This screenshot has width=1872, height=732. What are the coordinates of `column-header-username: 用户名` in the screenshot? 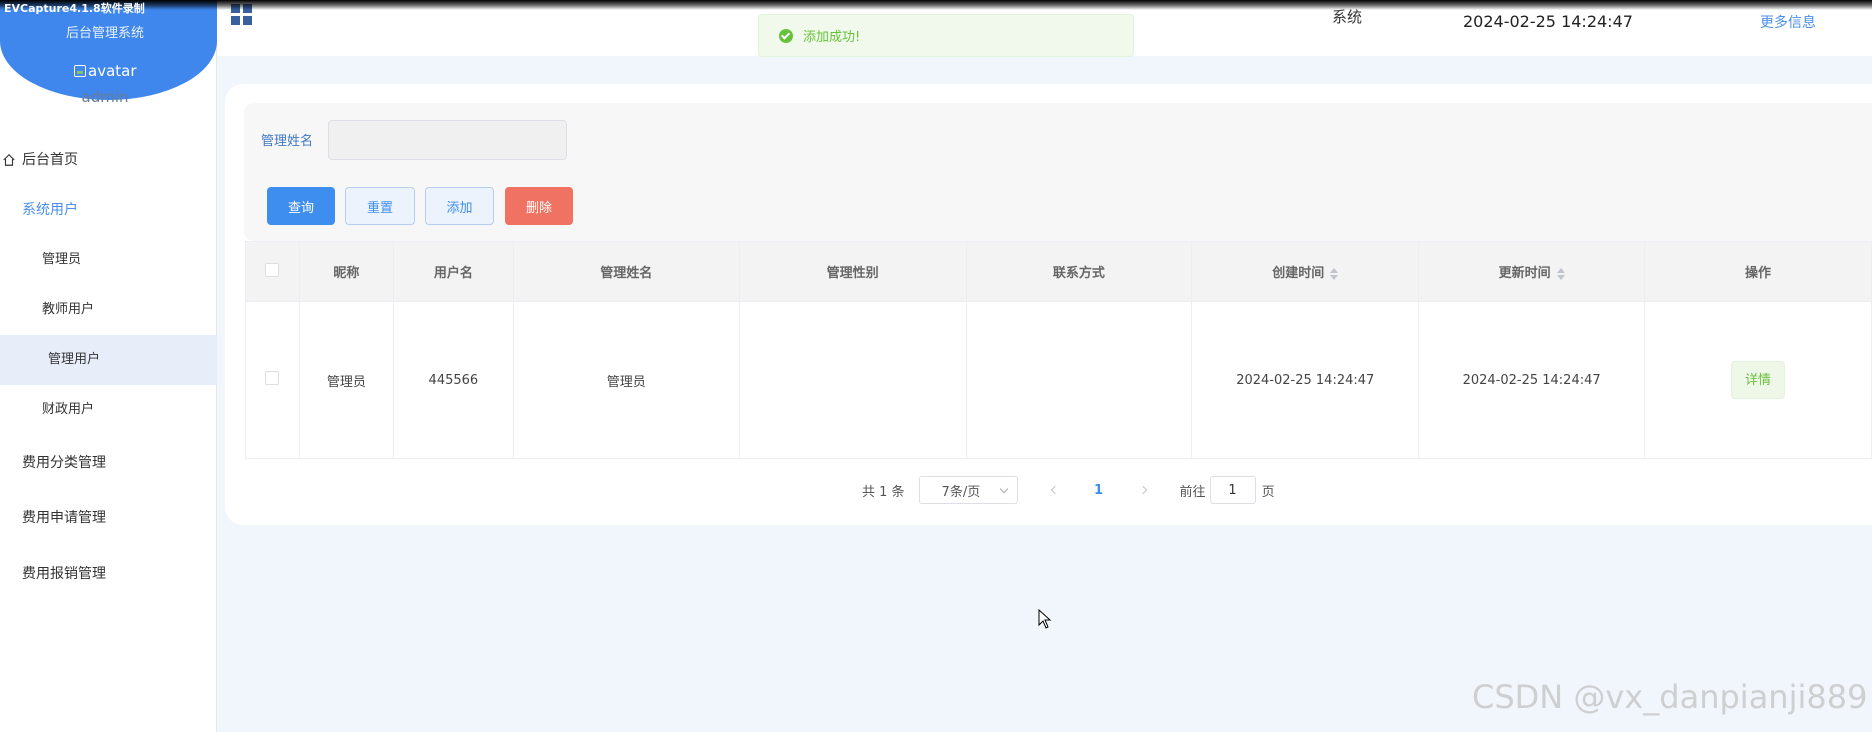 It's located at (453, 271).